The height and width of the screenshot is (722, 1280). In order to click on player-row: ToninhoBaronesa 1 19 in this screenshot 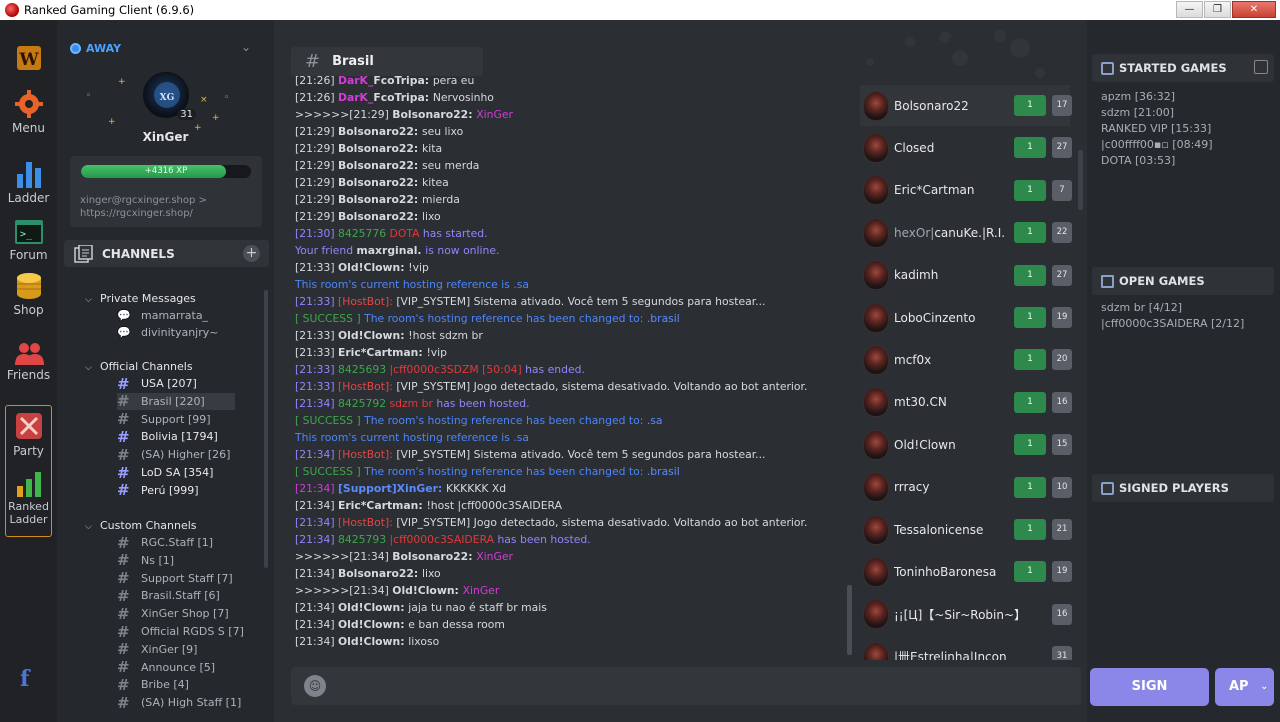, I will do `click(966, 571)`.